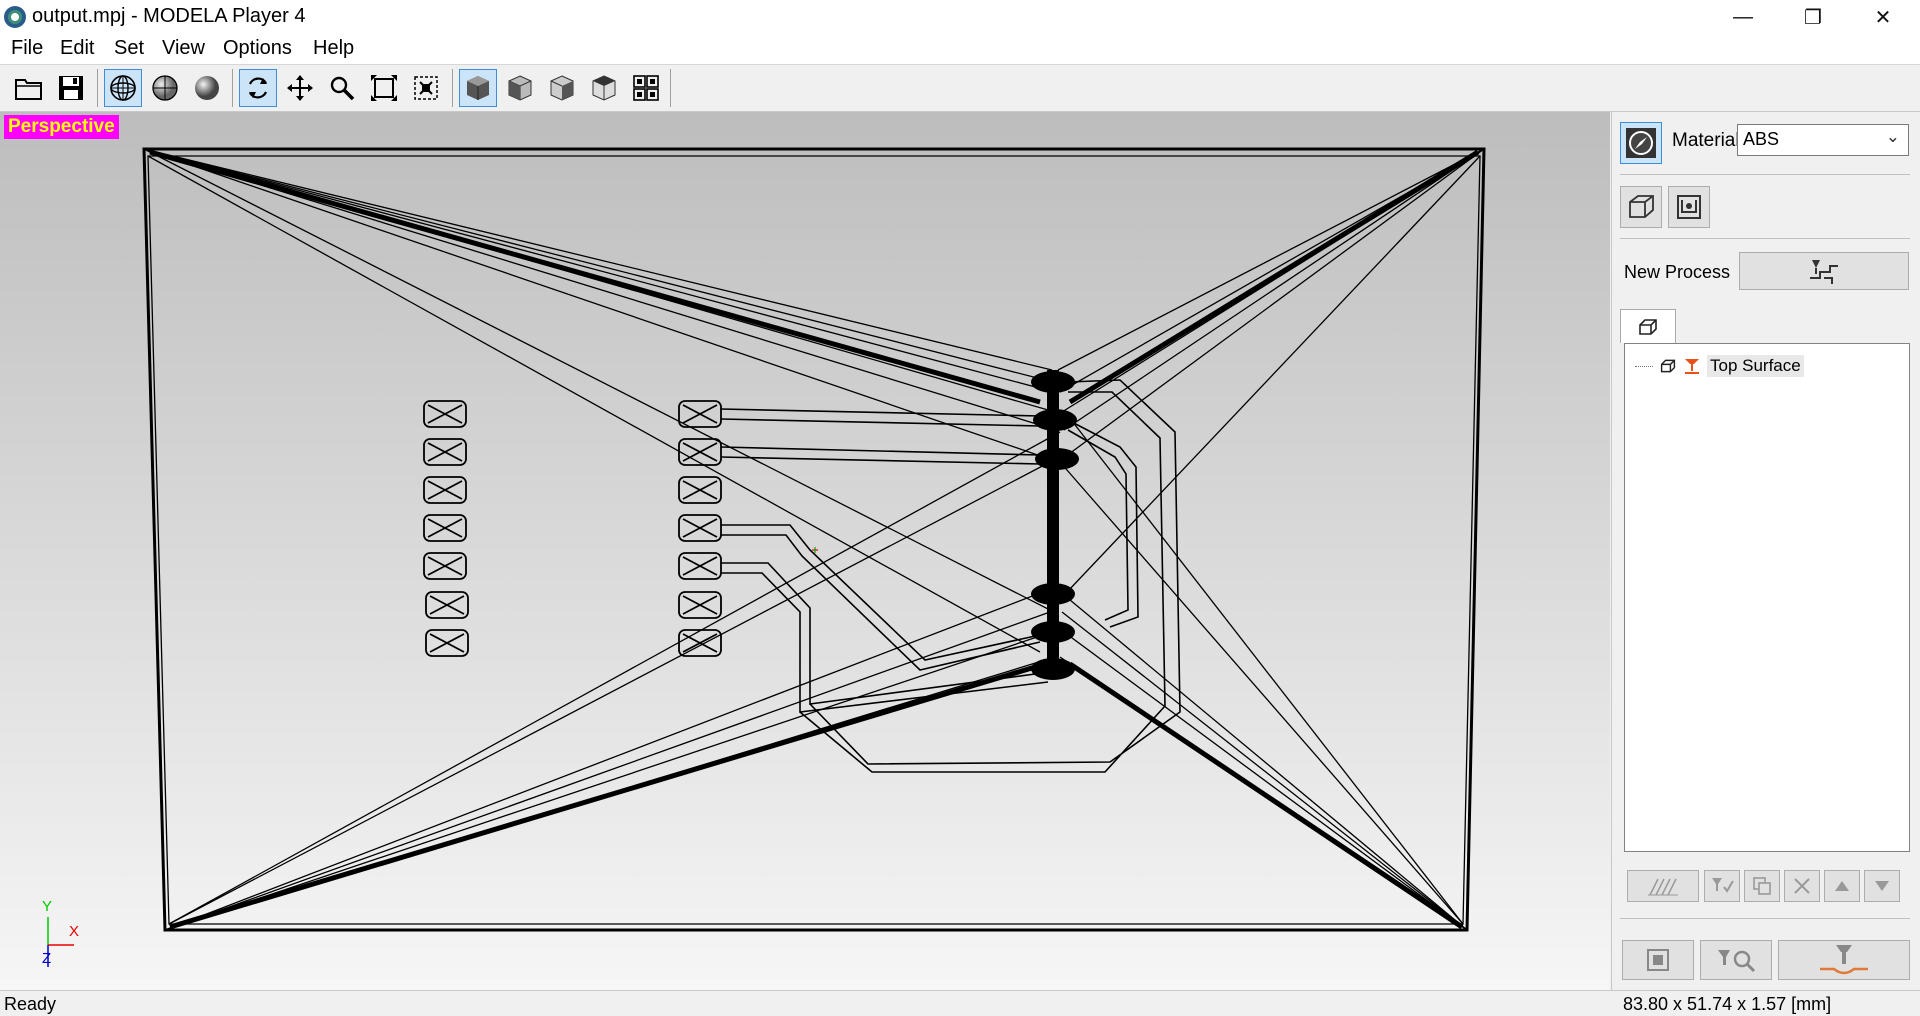 This screenshot has width=1920, height=1016. What do you see at coordinates (1892, 136) in the screenshot?
I see `chevron-down-icon: ⌄` at bounding box center [1892, 136].